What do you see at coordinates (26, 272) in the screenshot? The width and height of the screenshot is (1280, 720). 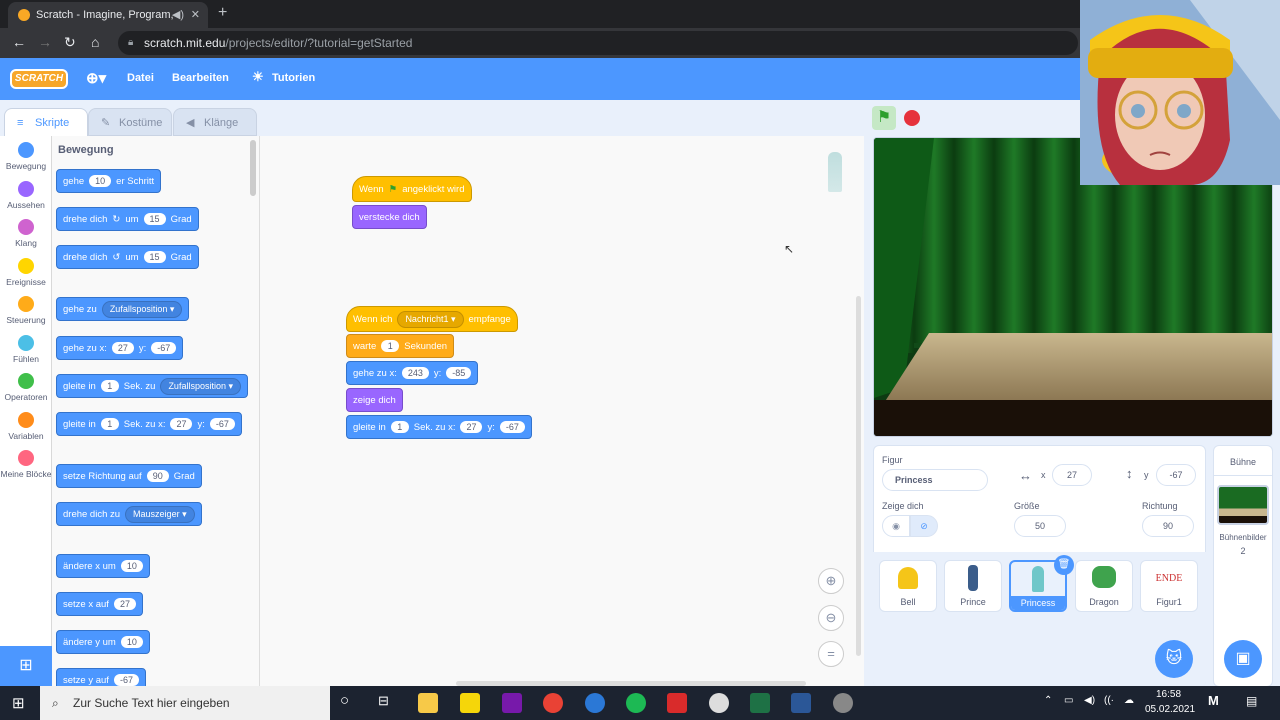 I see `category-item: Ereignisse` at bounding box center [26, 272].